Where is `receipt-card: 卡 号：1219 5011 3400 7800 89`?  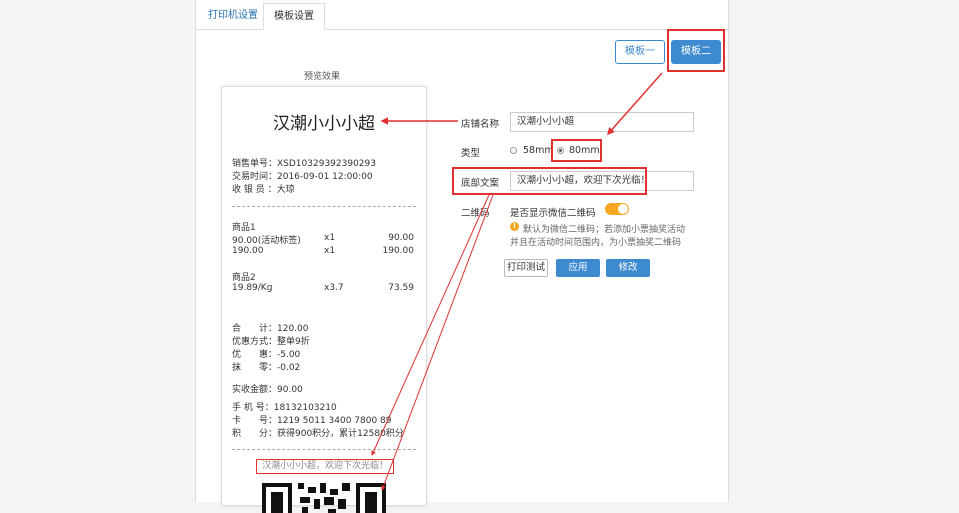 receipt-card: 卡 号：1219 5011 3400 7800 89 is located at coordinates (312, 421).